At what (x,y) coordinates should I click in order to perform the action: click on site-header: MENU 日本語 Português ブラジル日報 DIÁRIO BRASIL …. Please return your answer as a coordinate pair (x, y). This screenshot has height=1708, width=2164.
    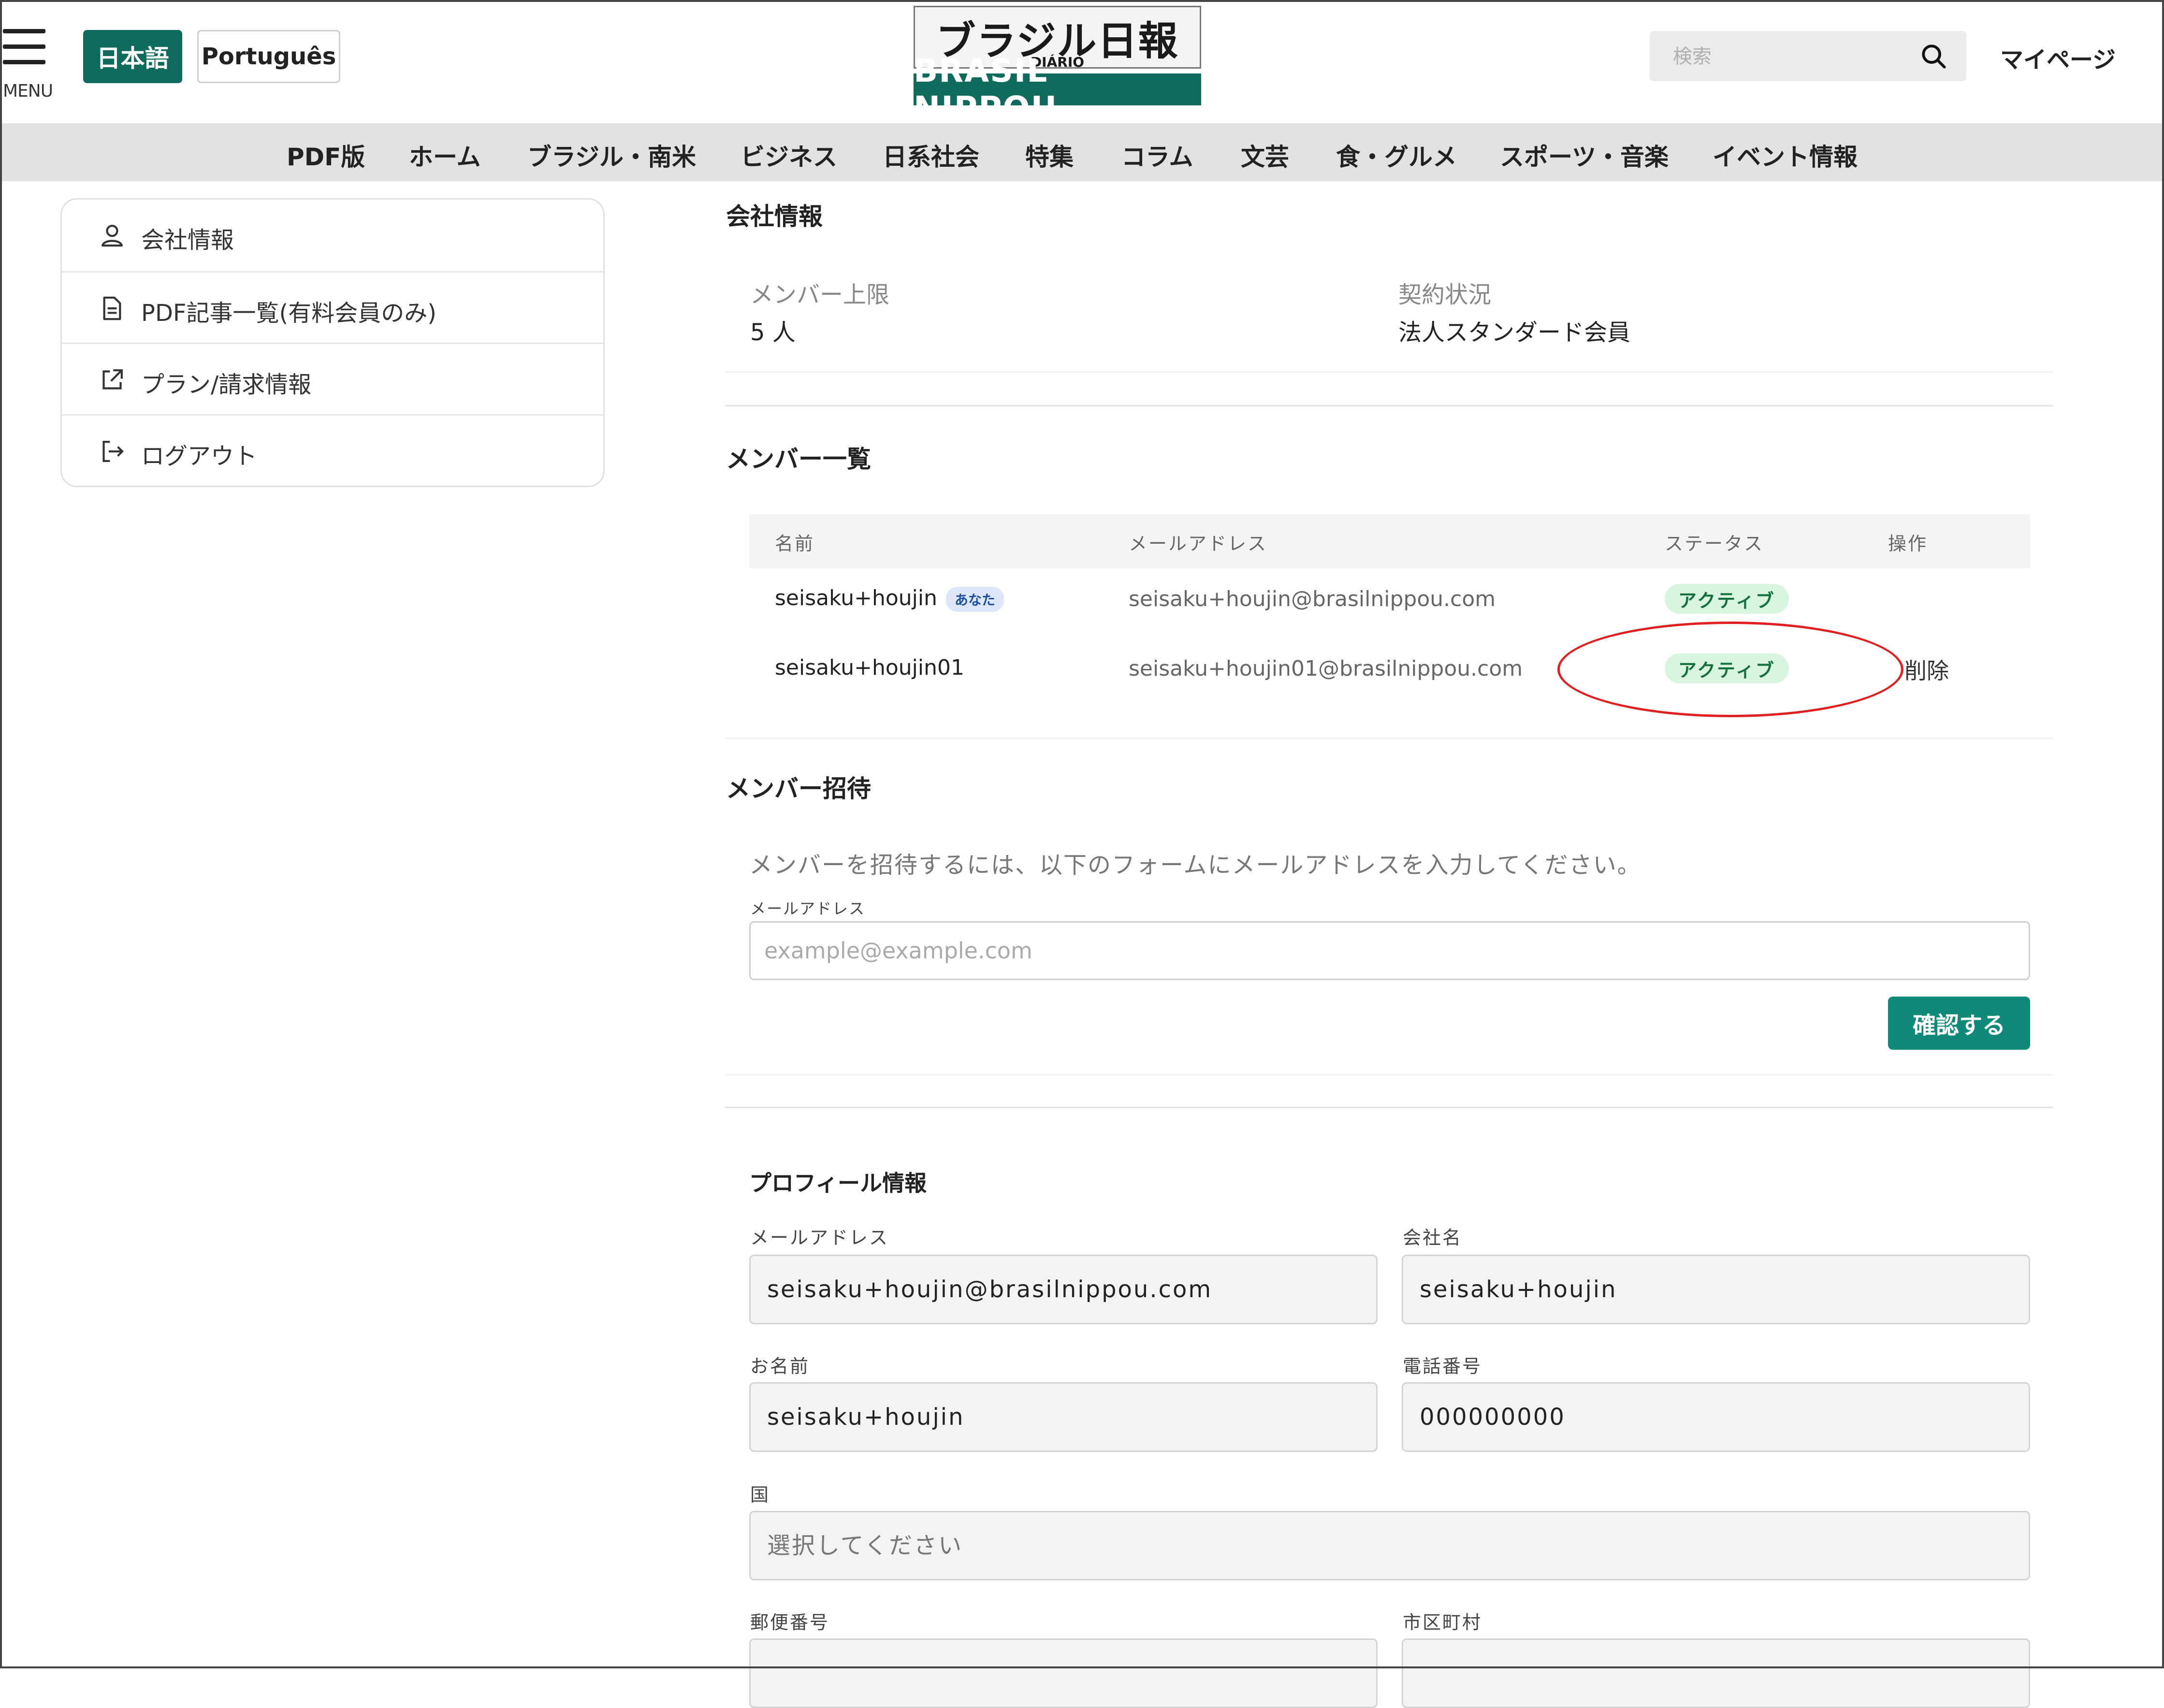
    Looking at the image, I should click on (1082, 63).